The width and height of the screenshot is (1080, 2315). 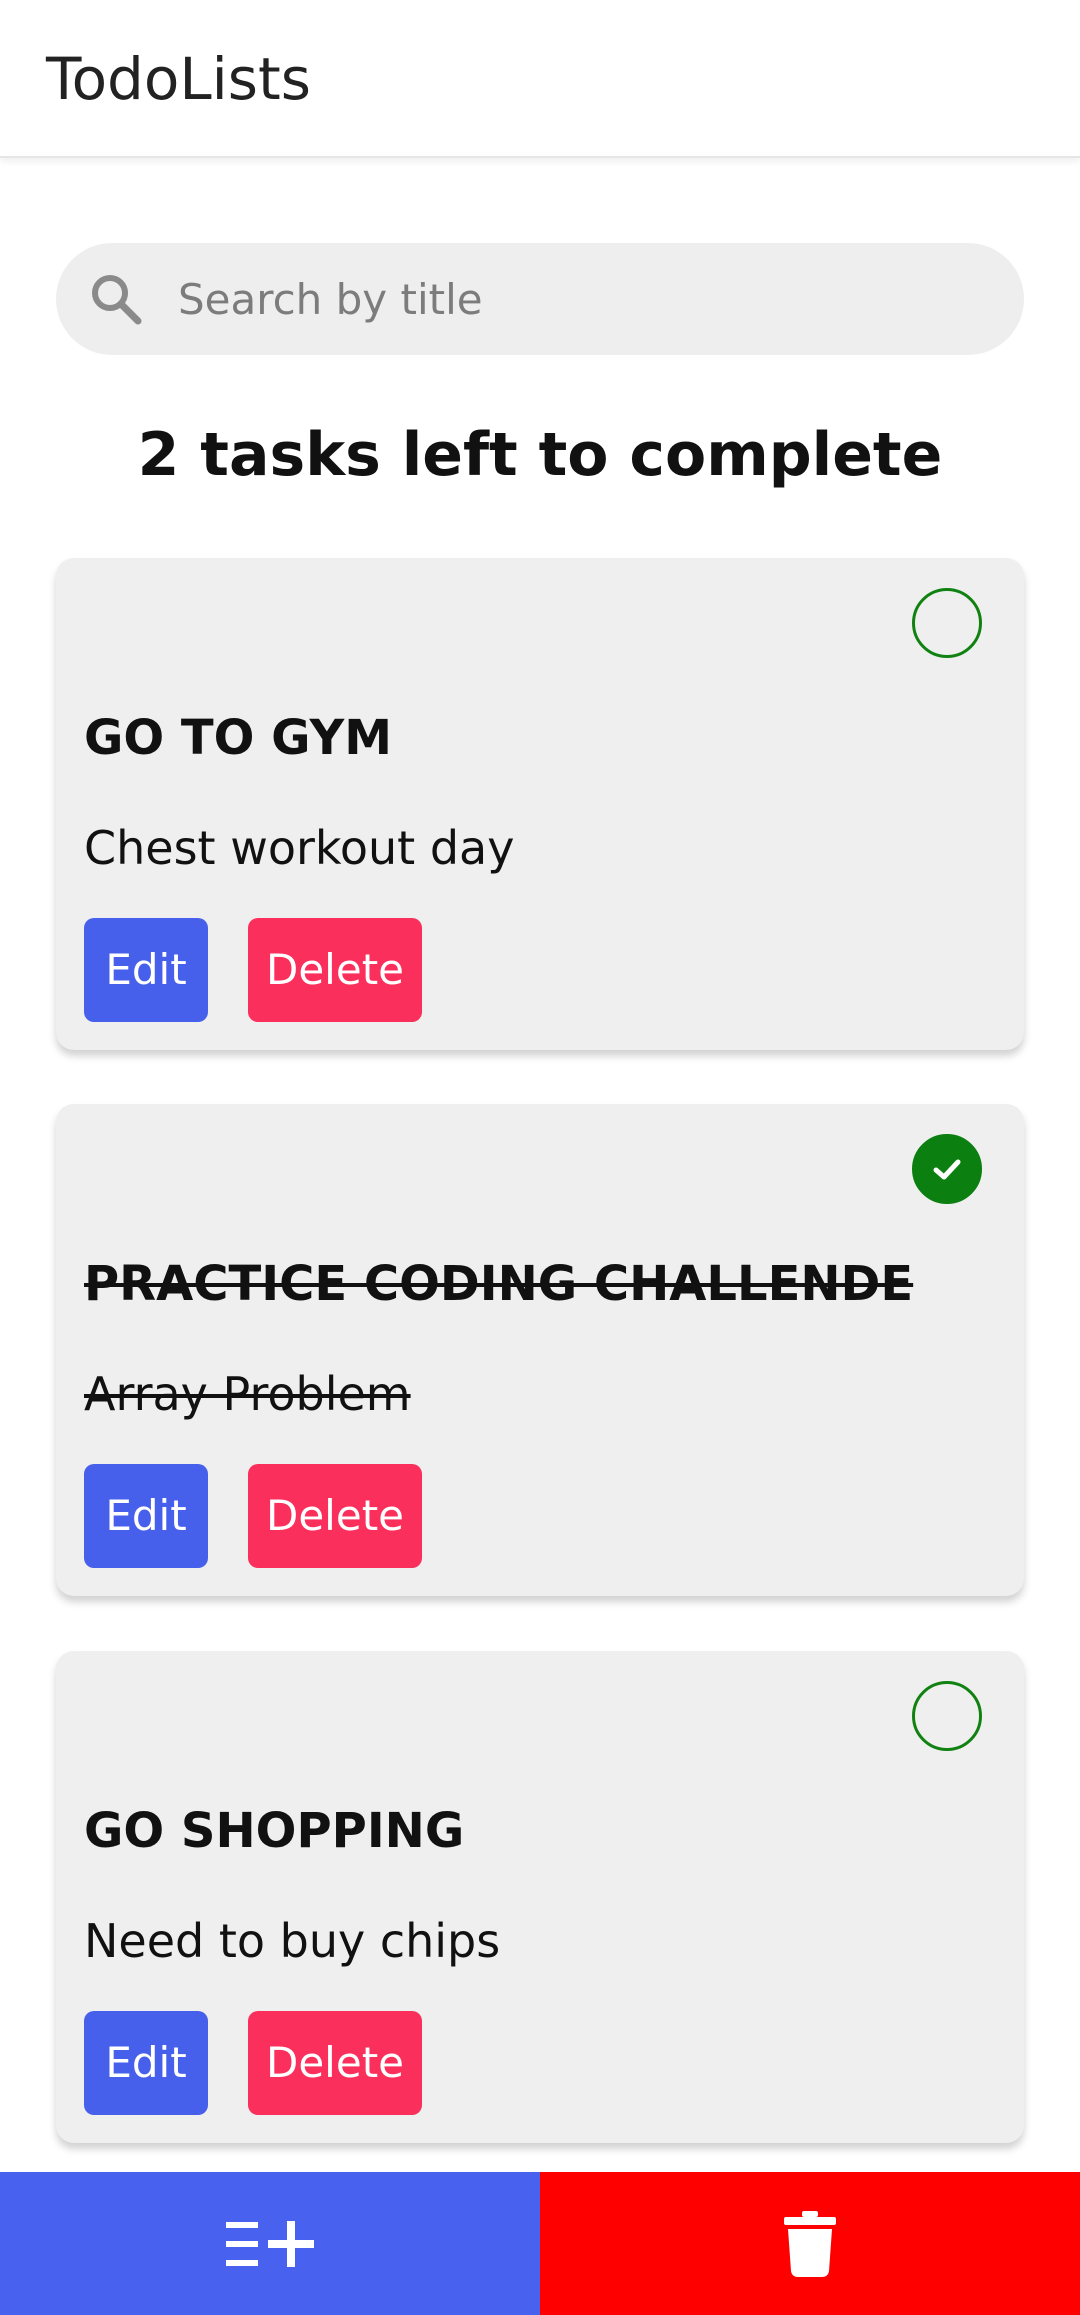 I want to click on task-description: Chest workout day, so click(x=299, y=848).